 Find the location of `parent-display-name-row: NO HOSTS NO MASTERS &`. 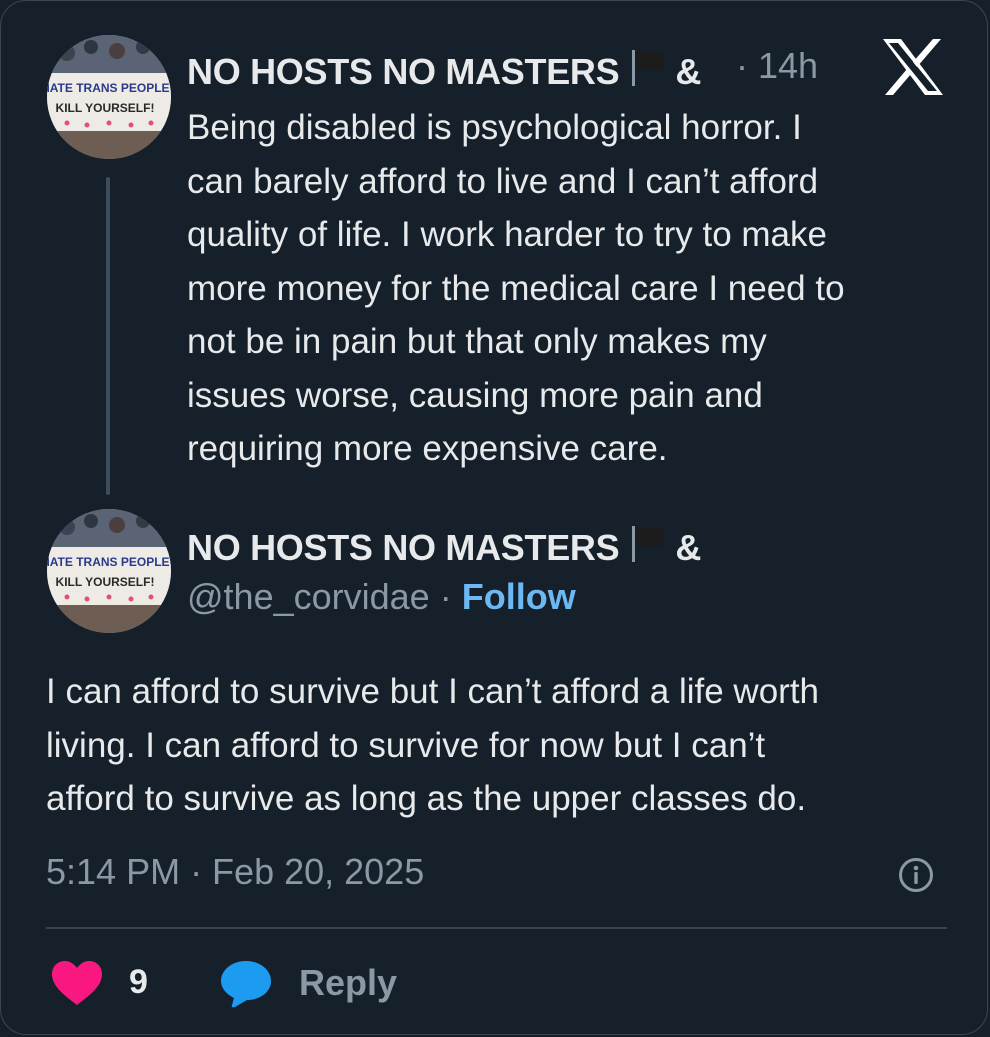

parent-display-name-row: NO HOSTS NO MASTERS & is located at coordinates (444, 69).